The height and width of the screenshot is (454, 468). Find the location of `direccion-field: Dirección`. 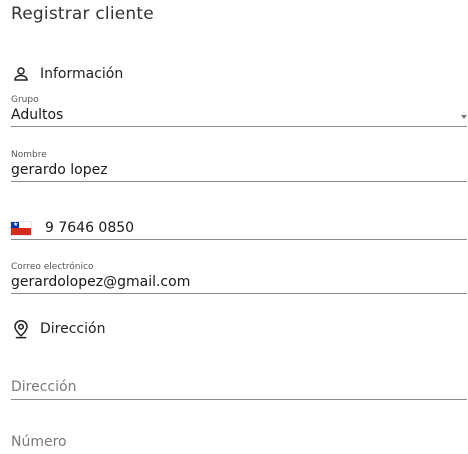

direccion-field: Dirección is located at coordinates (239, 389).